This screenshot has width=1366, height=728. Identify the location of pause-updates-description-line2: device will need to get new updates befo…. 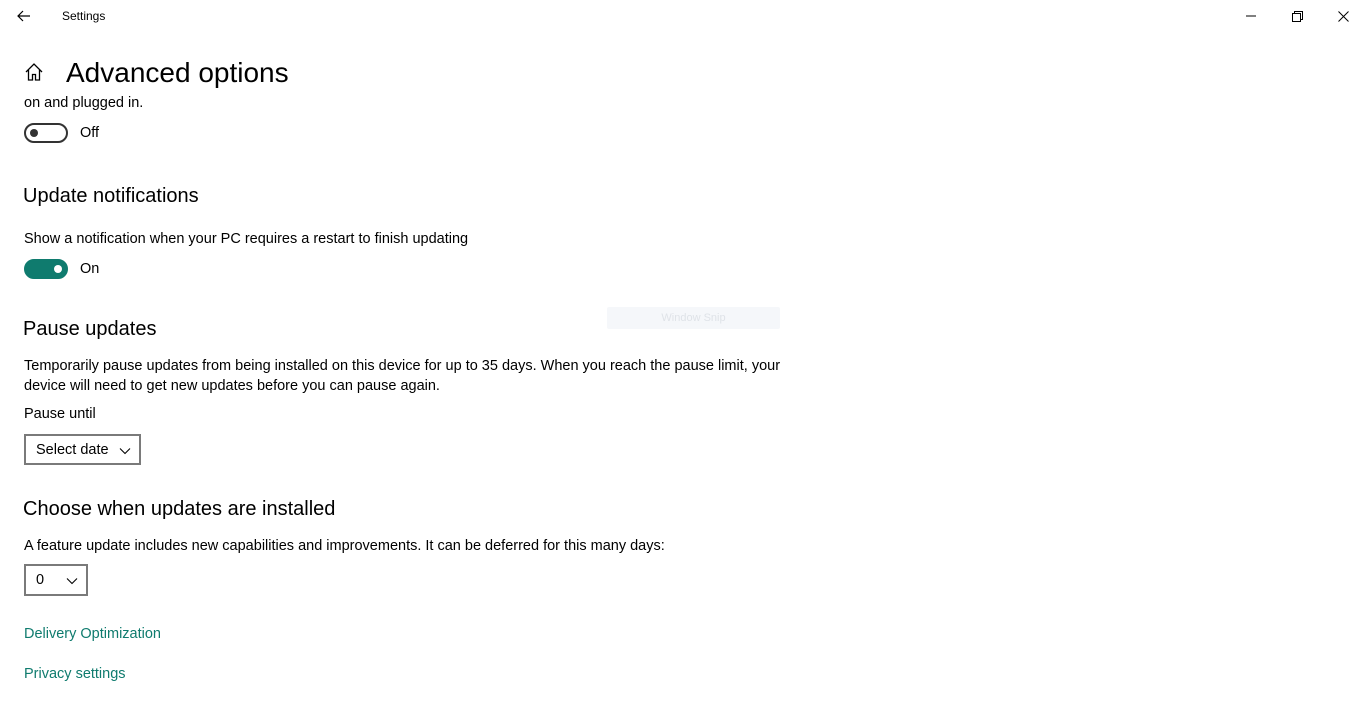
(232, 386).